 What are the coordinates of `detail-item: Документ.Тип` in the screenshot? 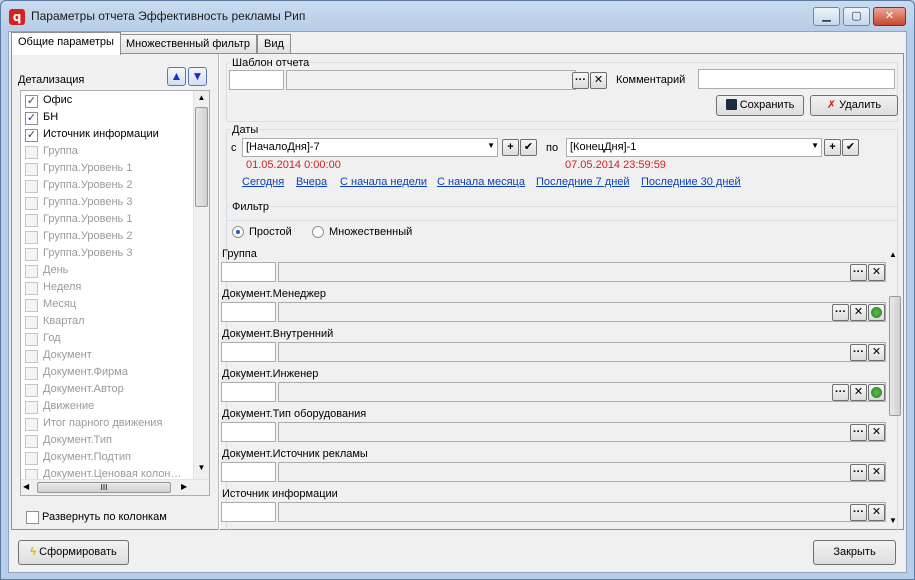 It's located at (103, 441).